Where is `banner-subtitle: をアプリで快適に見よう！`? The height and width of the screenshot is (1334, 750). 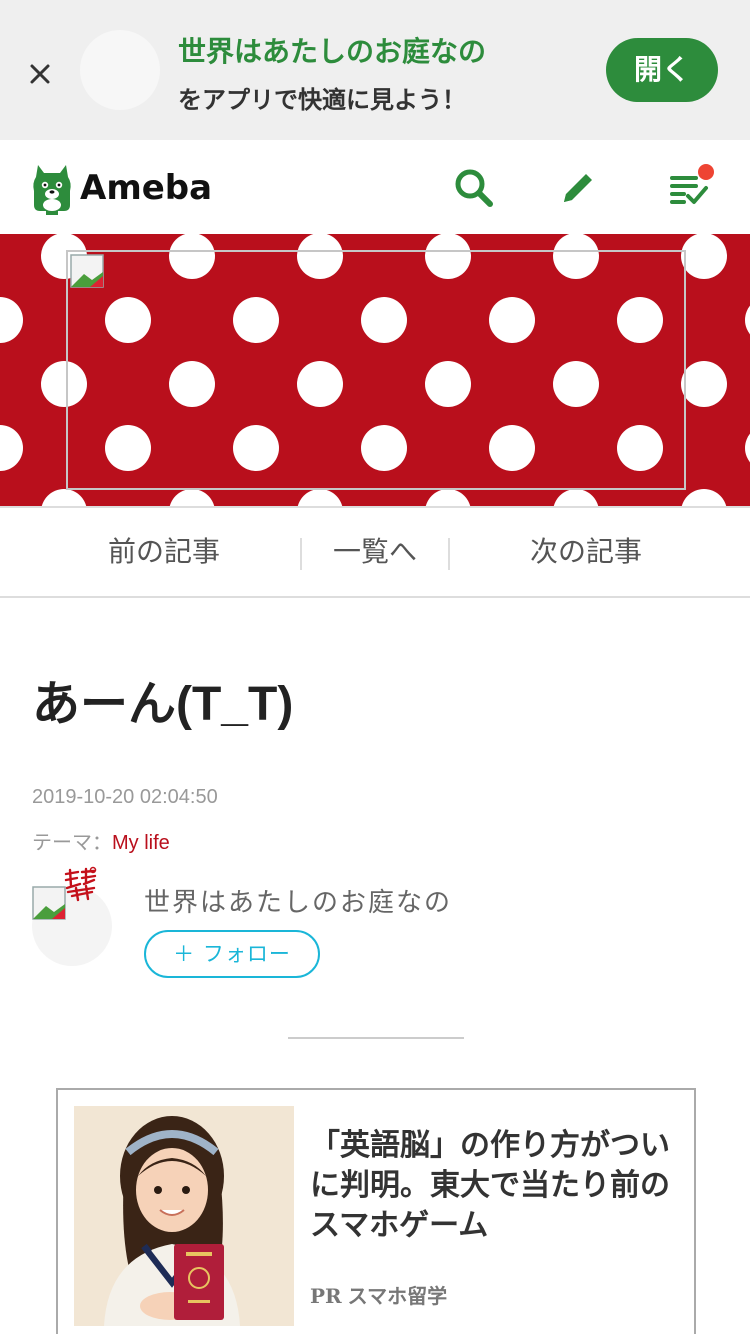
banner-subtitle: をアプリで快適に見よう！ is located at coordinates (322, 100).